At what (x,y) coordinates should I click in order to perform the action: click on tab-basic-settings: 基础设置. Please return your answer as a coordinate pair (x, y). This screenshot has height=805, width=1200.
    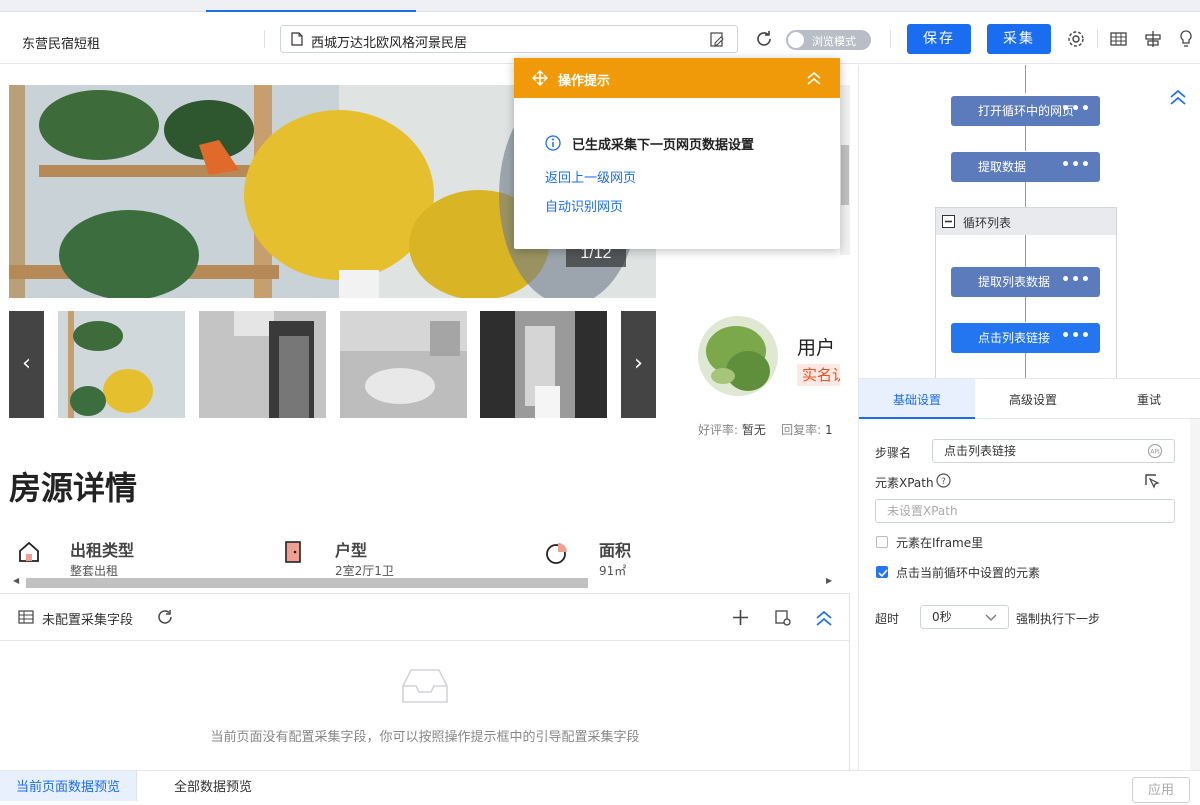
    Looking at the image, I should click on (917, 399).